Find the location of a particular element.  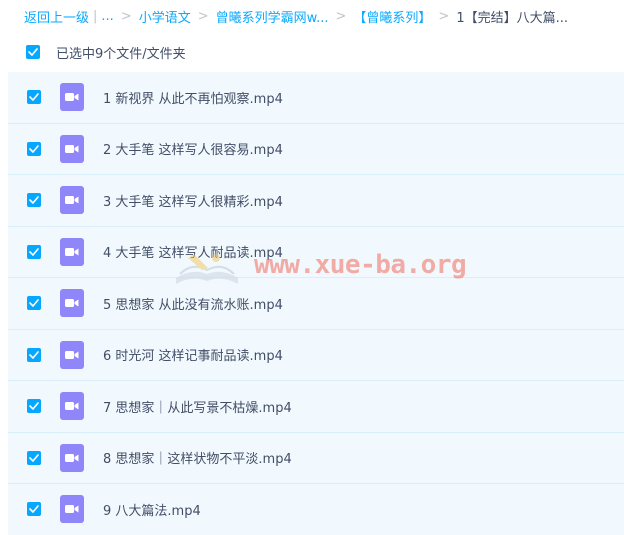

file-name: 5 思想家 从此没有流水账.mp4 is located at coordinates (193, 305).